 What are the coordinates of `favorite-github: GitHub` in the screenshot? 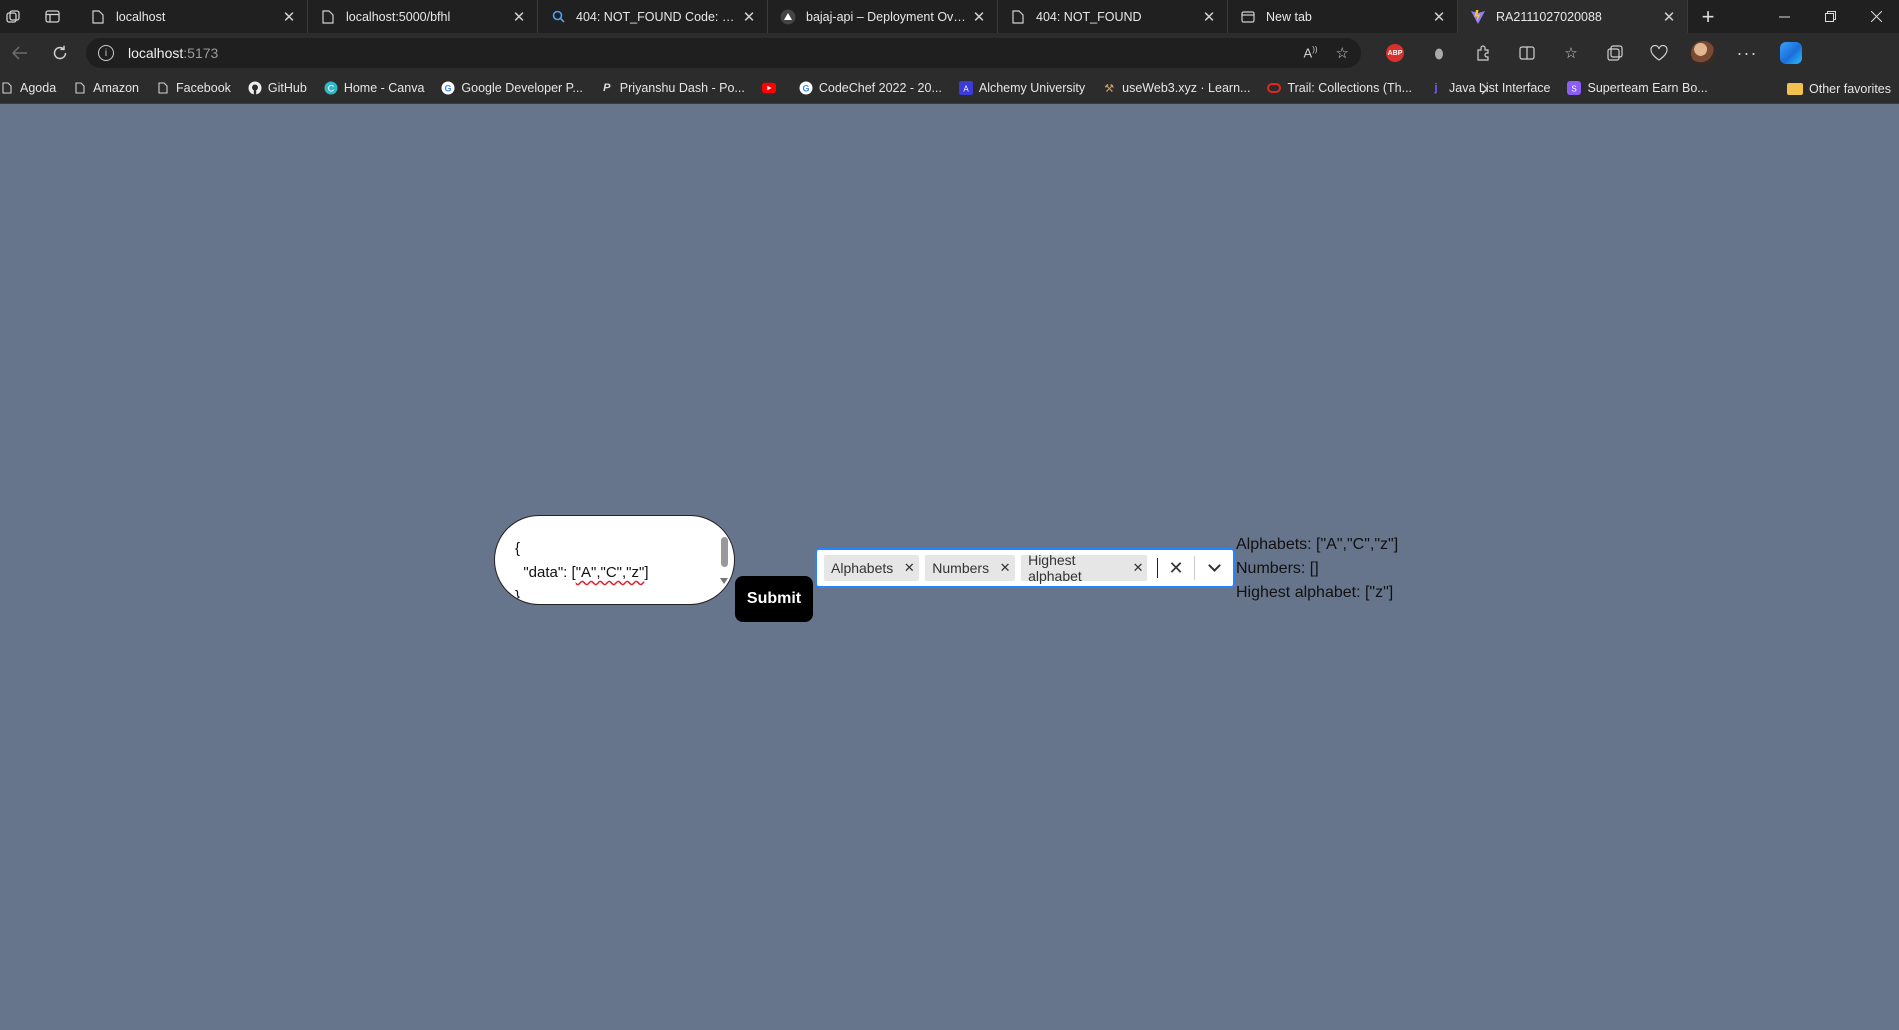 It's located at (278, 88).